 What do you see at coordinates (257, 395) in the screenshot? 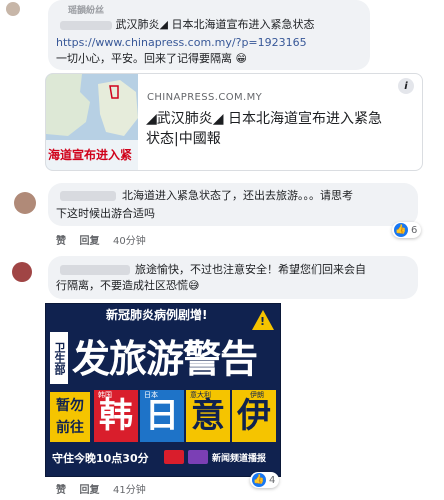
I see `country-label: 伊朗` at bounding box center [257, 395].